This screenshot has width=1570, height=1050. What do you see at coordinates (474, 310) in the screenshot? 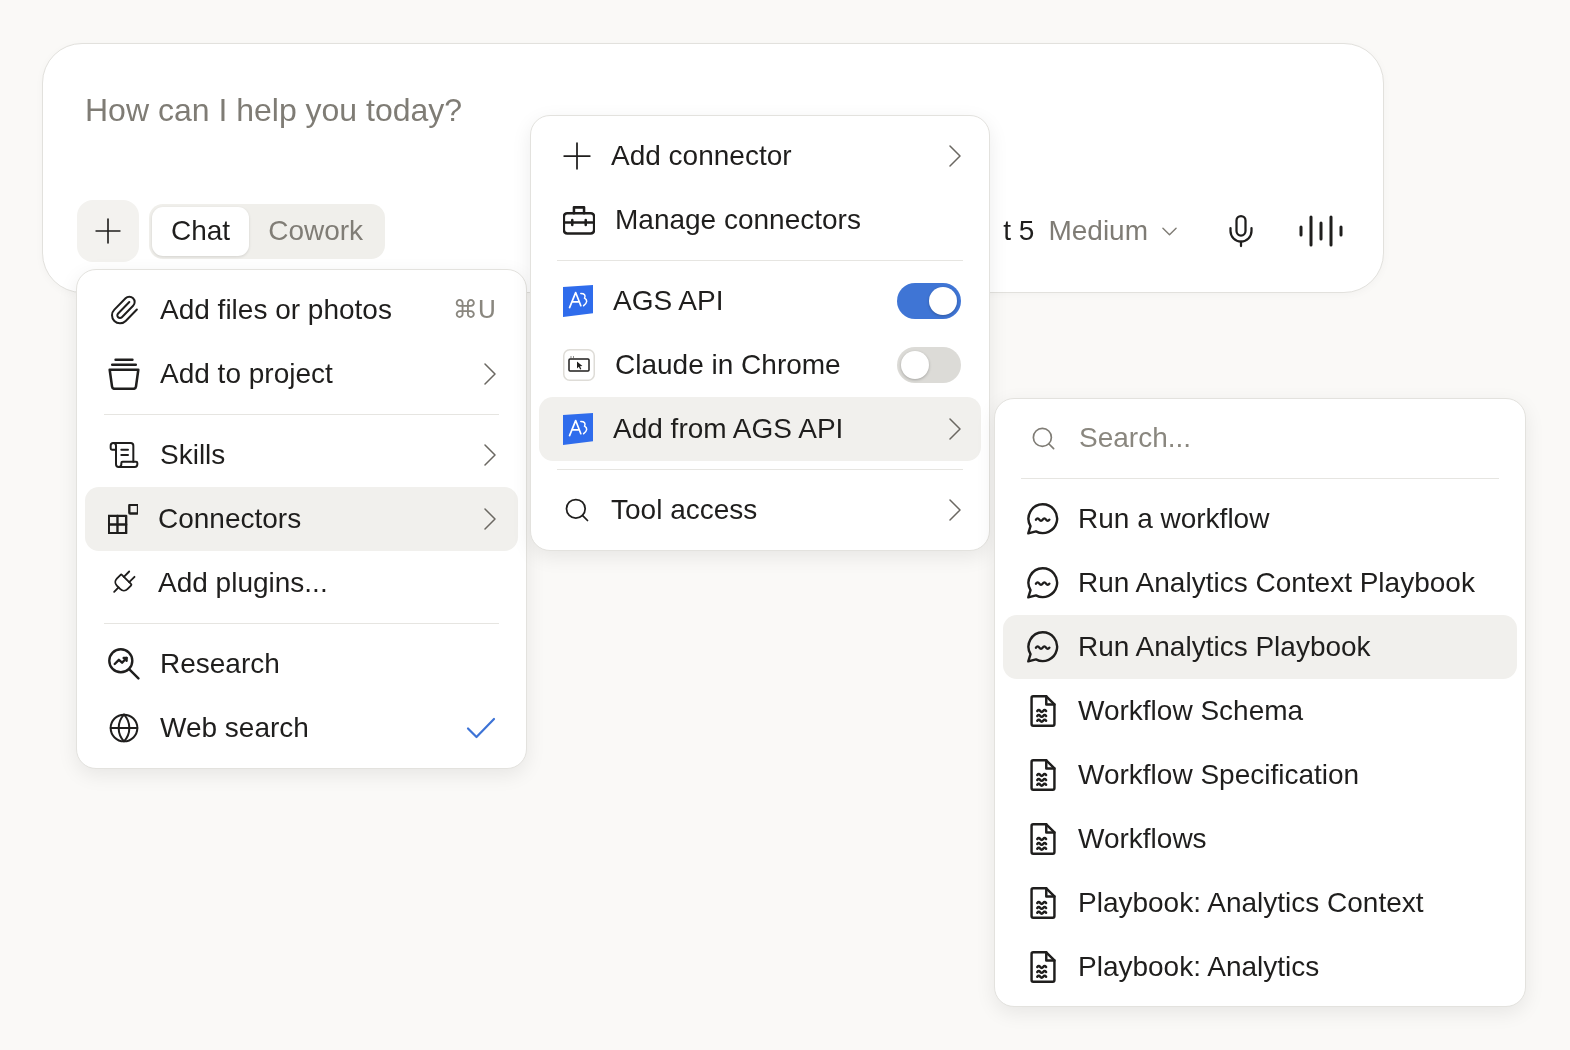
I see `shortcut-text: ⌘U` at bounding box center [474, 310].